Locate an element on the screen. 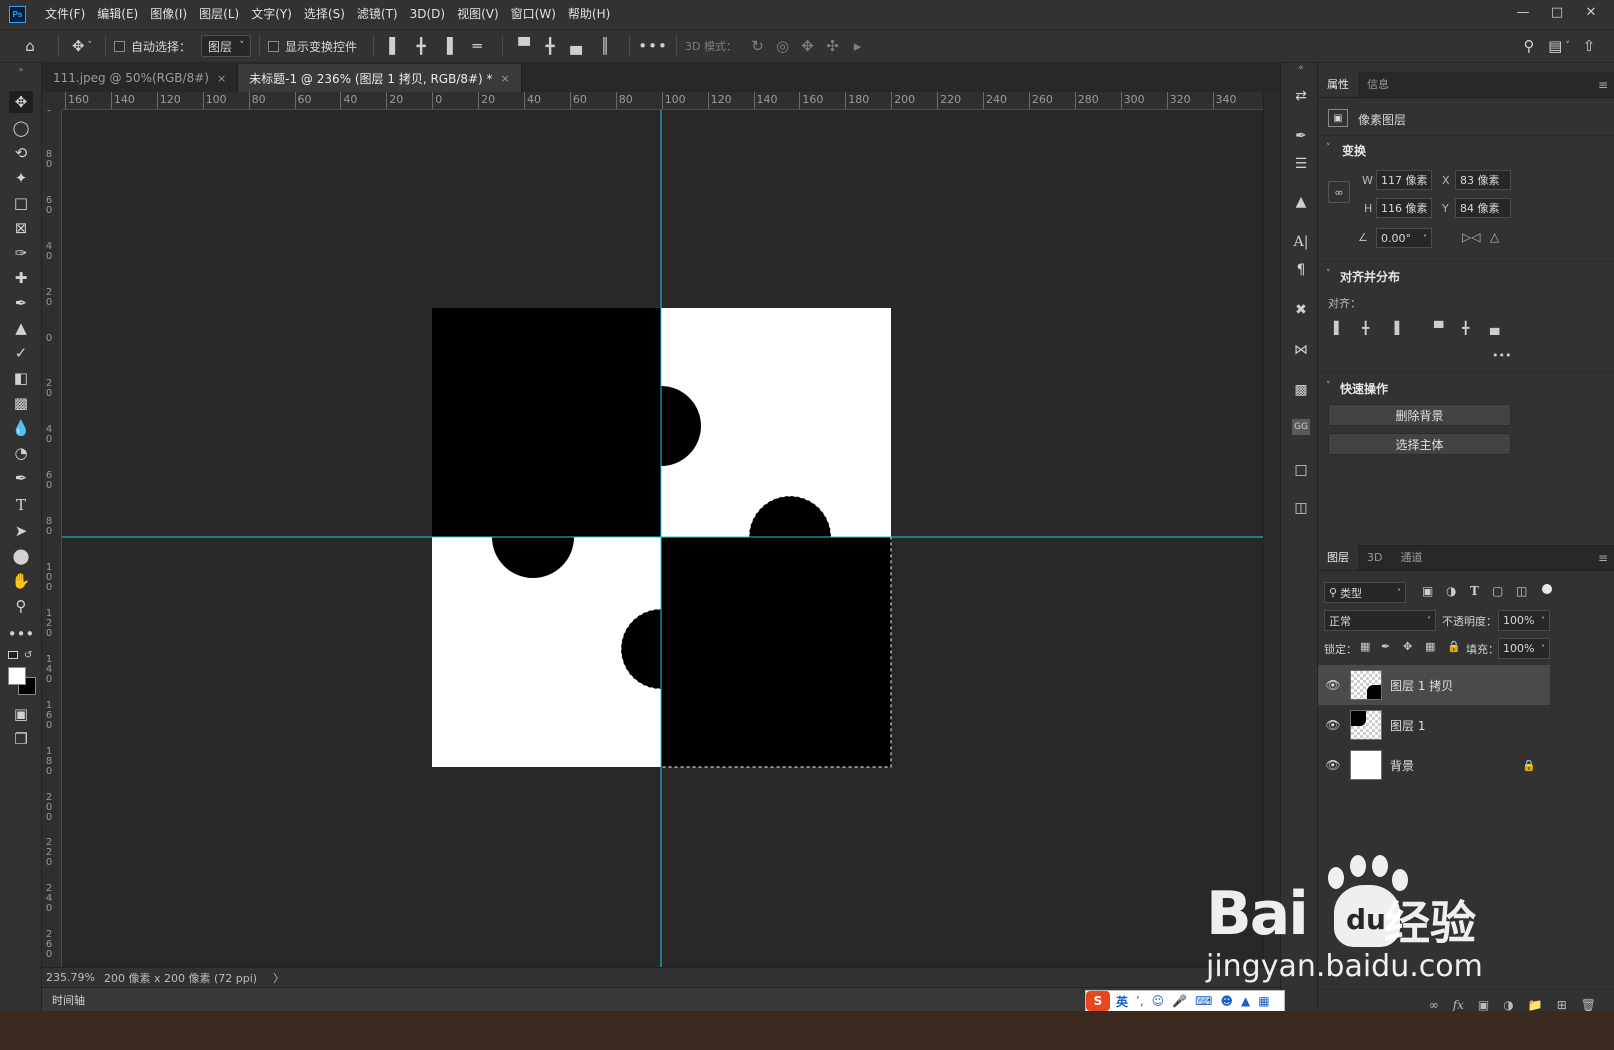  lasso-tool-icon: ⟲ is located at coordinates (21, 153).